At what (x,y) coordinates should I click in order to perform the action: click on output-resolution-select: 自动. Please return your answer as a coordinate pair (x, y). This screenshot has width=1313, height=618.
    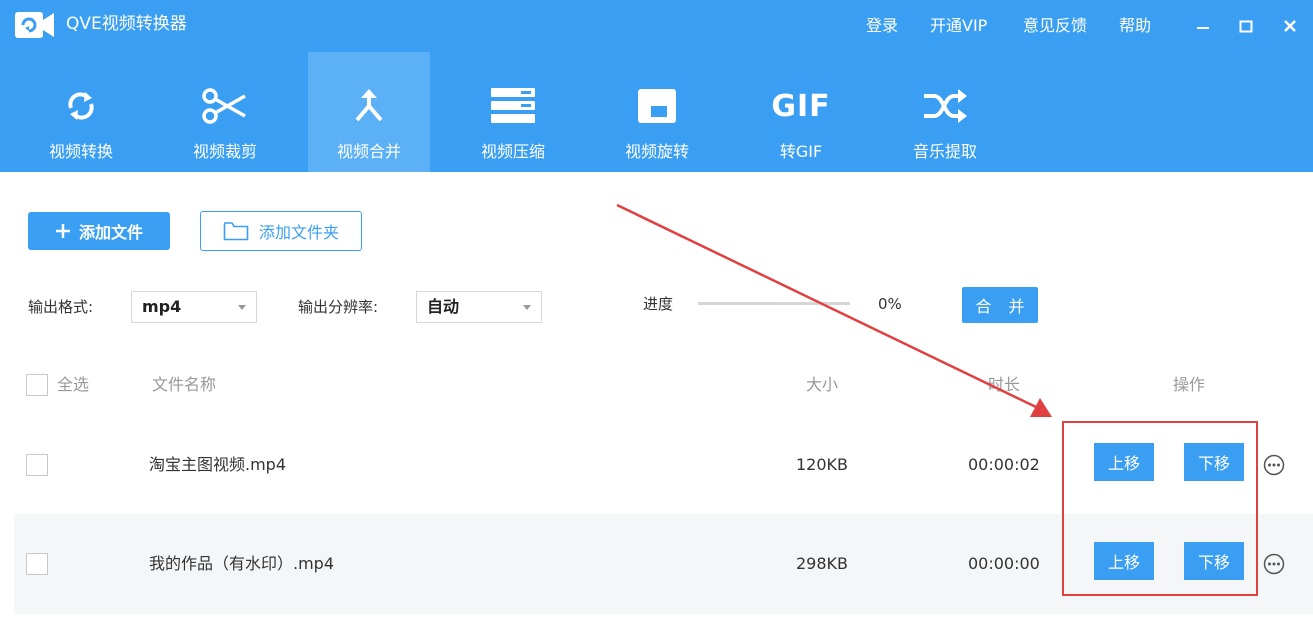
    Looking at the image, I should click on (479, 307).